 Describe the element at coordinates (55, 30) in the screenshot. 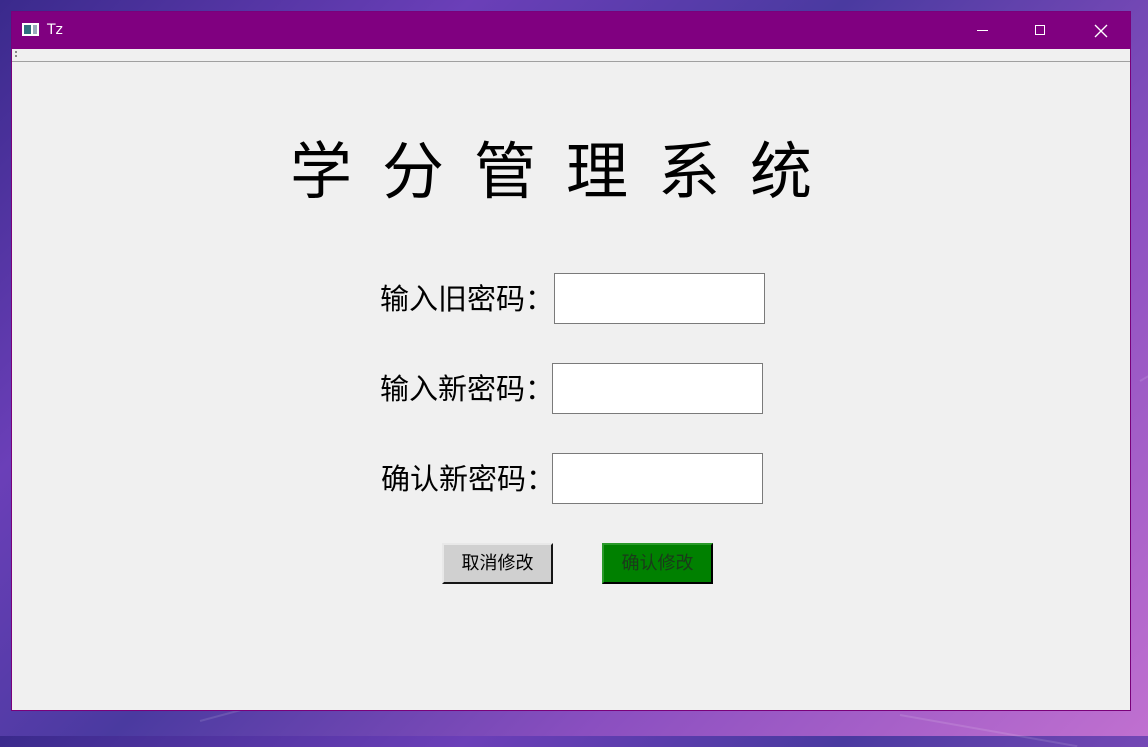

I see `window-title: Tz` at that location.